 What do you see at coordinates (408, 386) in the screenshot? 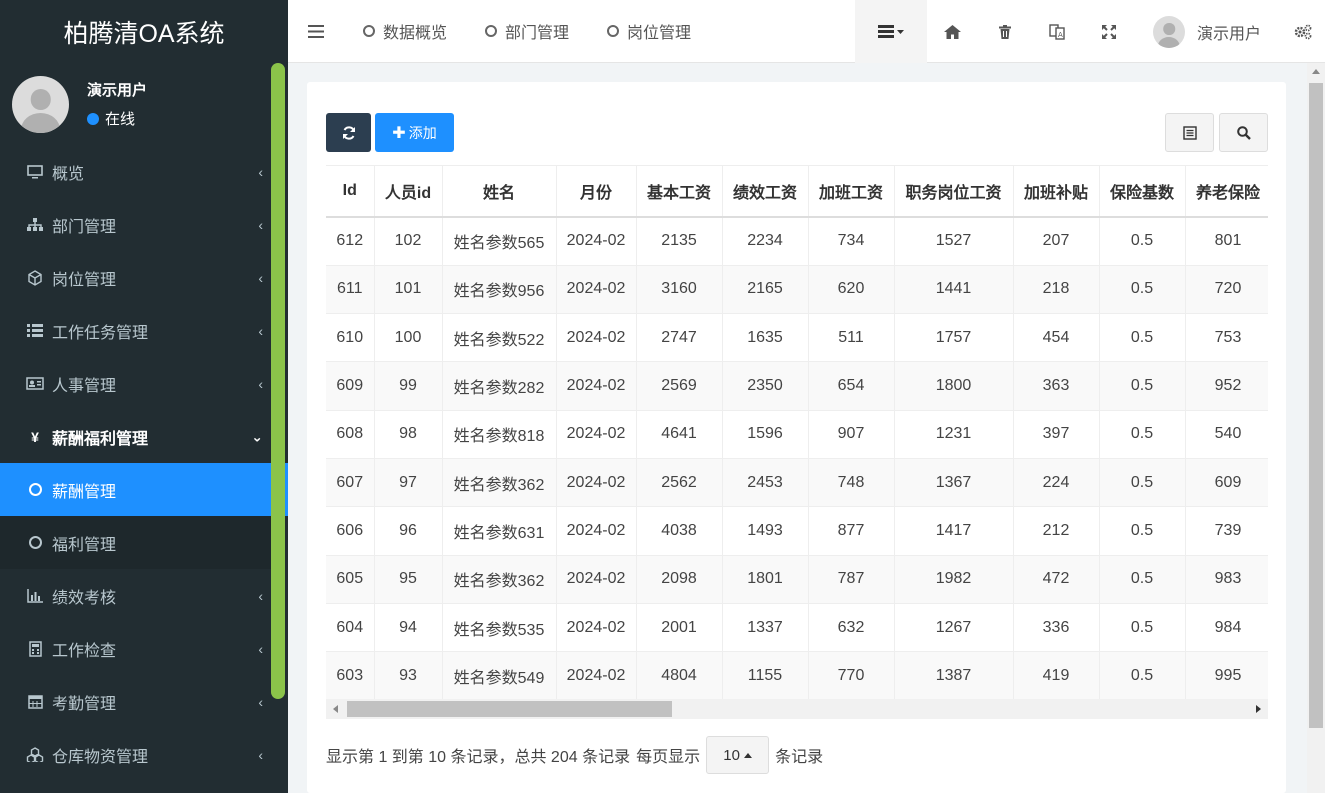
I see `table-cell: 99` at bounding box center [408, 386].